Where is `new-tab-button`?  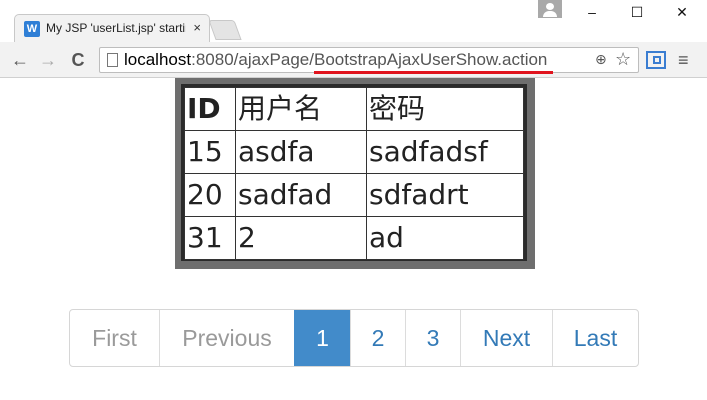
new-tab-button is located at coordinates (225, 30).